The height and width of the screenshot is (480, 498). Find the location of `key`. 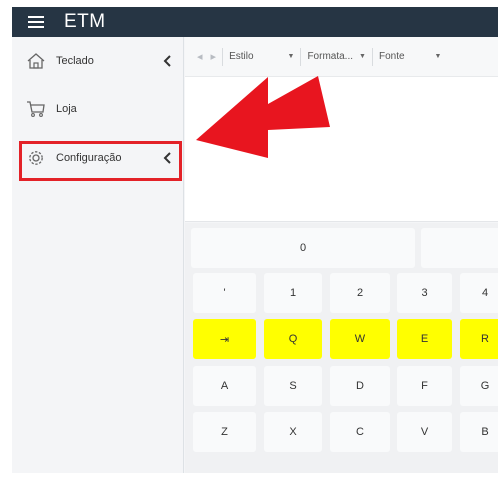

key is located at coordinates (459, 248).